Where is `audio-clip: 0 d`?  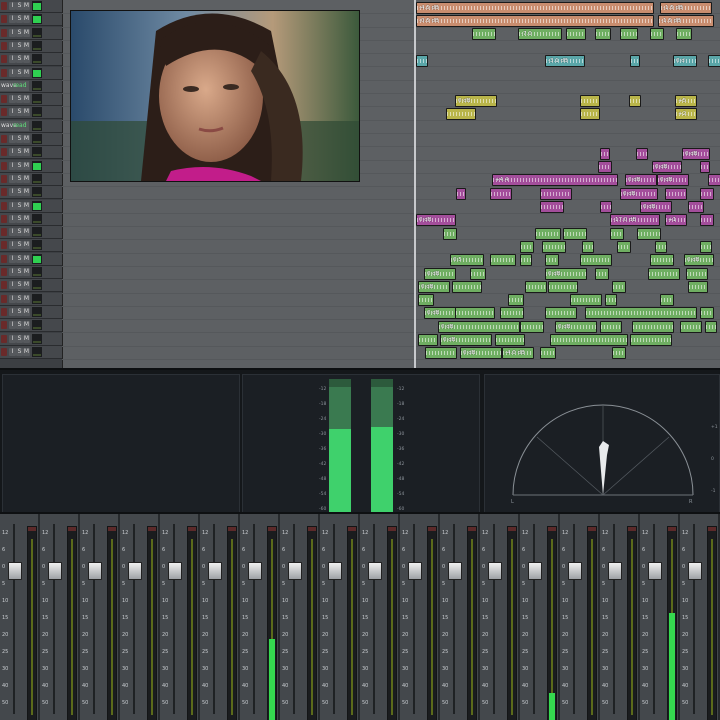 audio-clip: 0 d is located at coordinates (685, 60).